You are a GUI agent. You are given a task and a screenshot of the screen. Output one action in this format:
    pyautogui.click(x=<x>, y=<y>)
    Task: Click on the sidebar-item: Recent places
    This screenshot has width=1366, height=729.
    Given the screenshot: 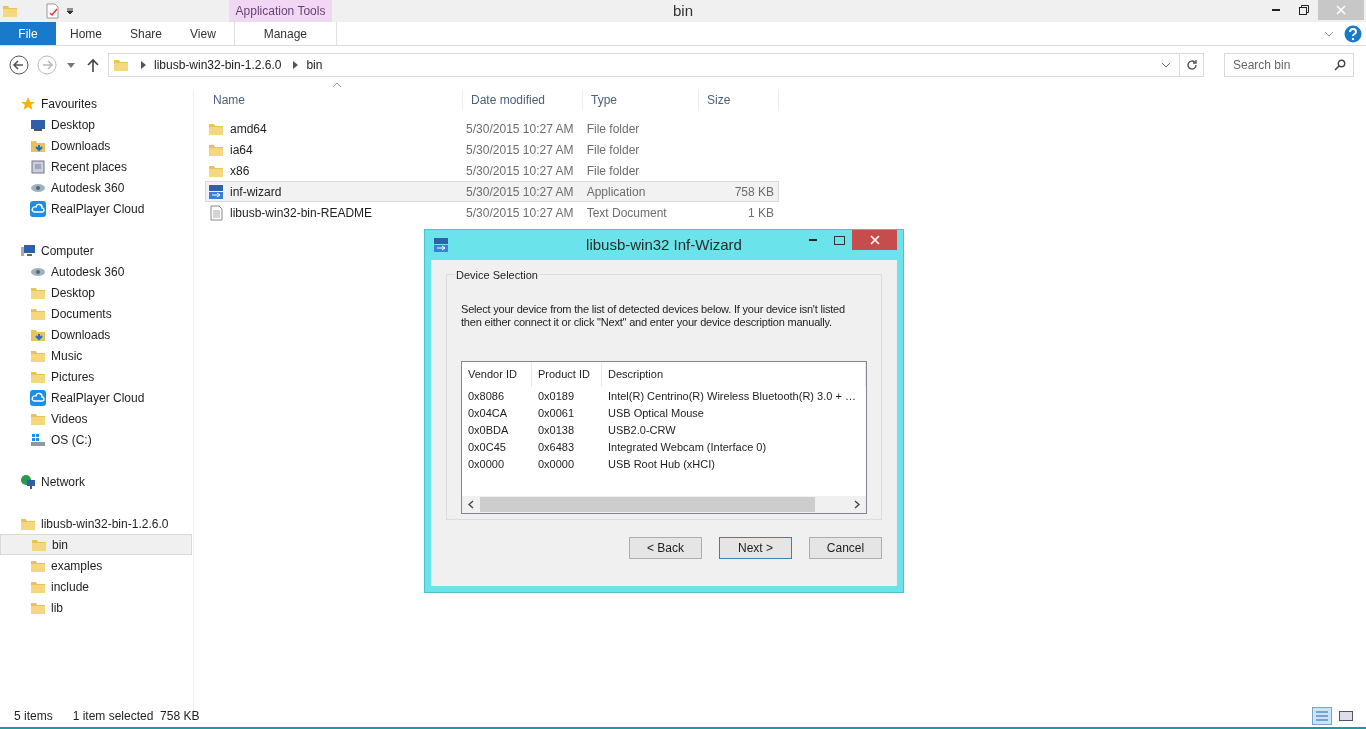 What is the action you would take?
    pyautogui.click(x=96, y=166)
    